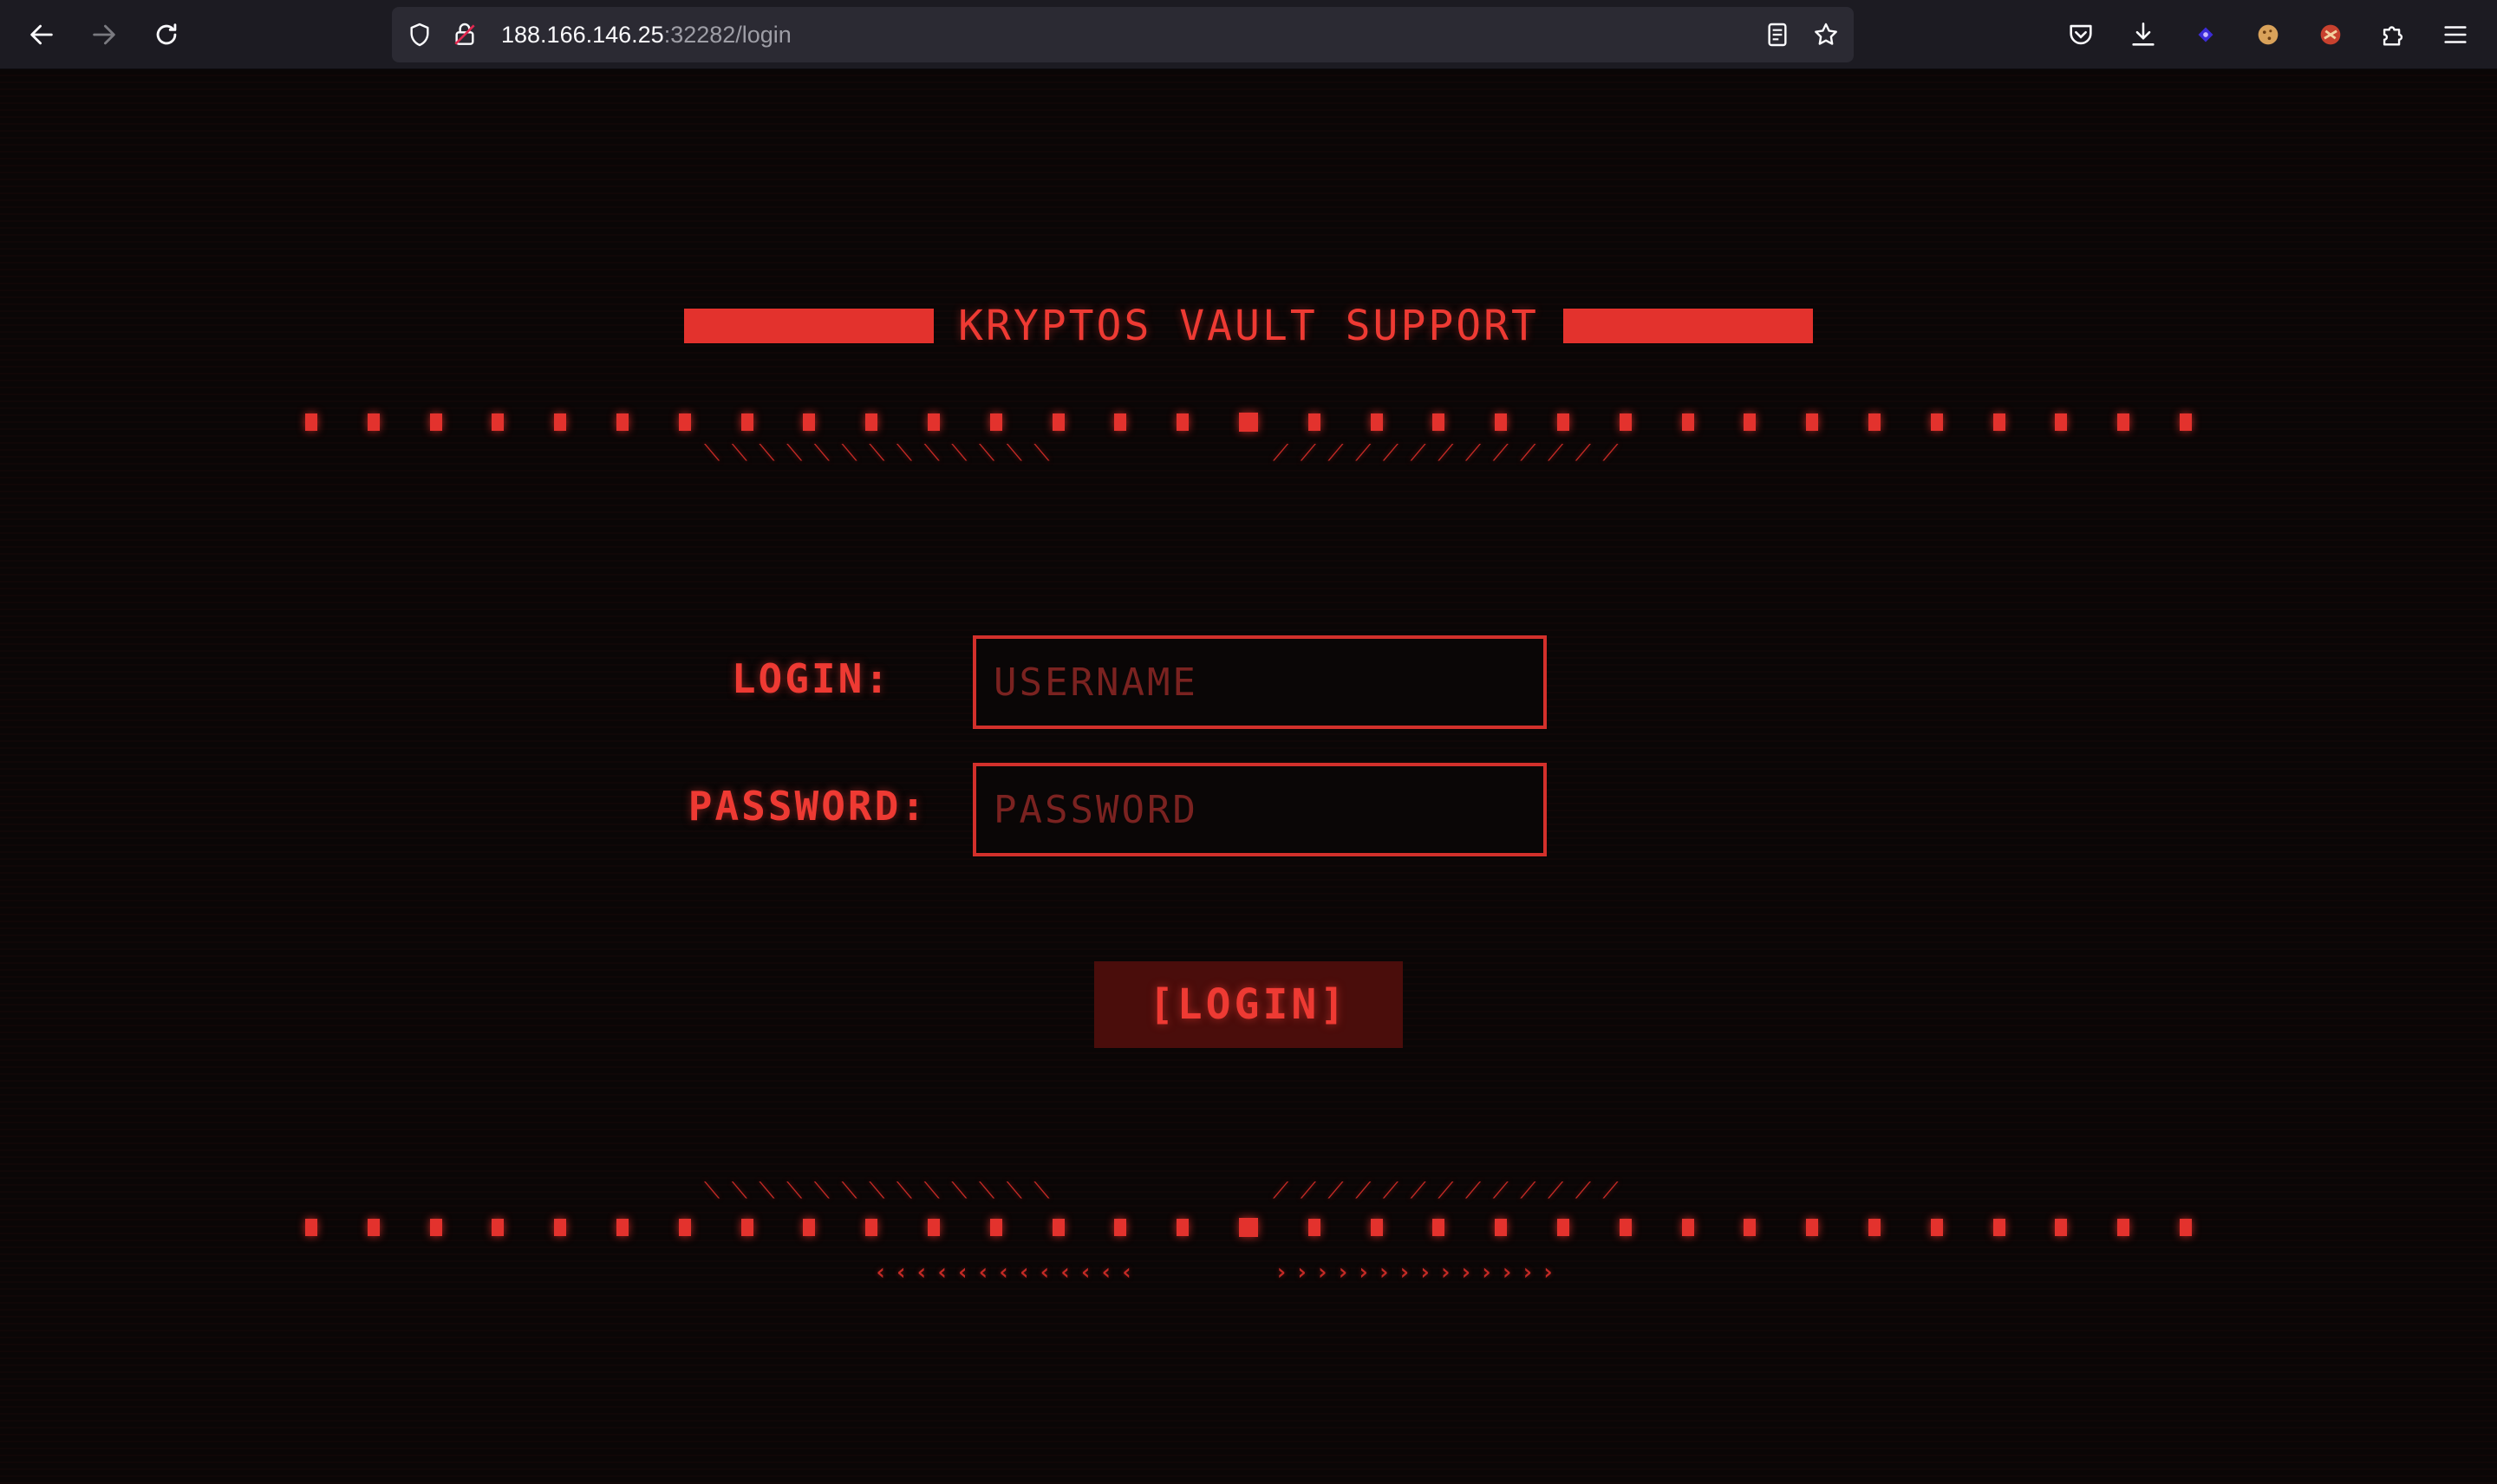 This screenshot has height=1484, width=2497. I want to click on title-bar-right, so click(1688, 326).